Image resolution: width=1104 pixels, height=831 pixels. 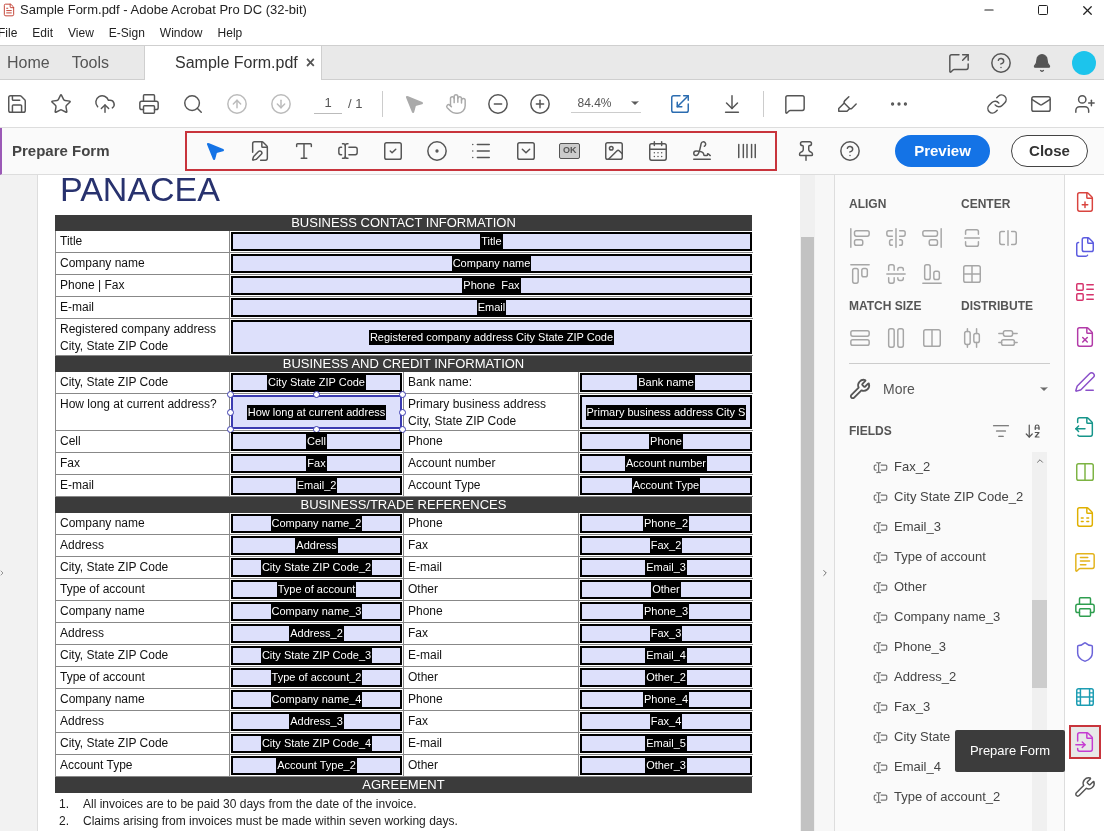 What do you see at coordinates (491, 307) in the screenshot?
I see `form-field: Email` at bounding box center [491, 307].